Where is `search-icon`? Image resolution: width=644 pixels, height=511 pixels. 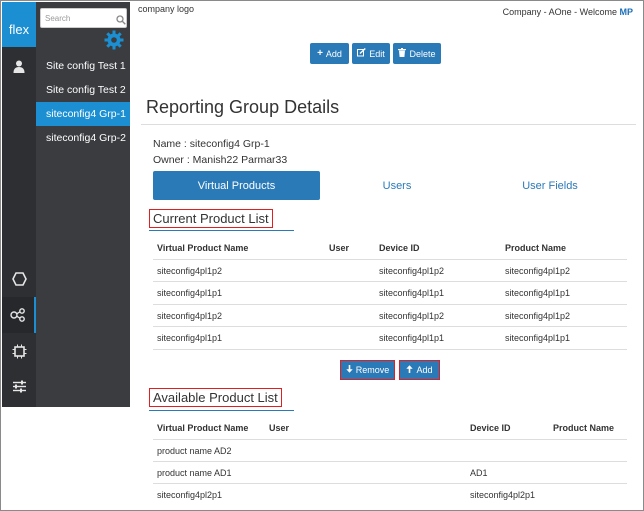
search-icon is located at coordinates (122, 21).